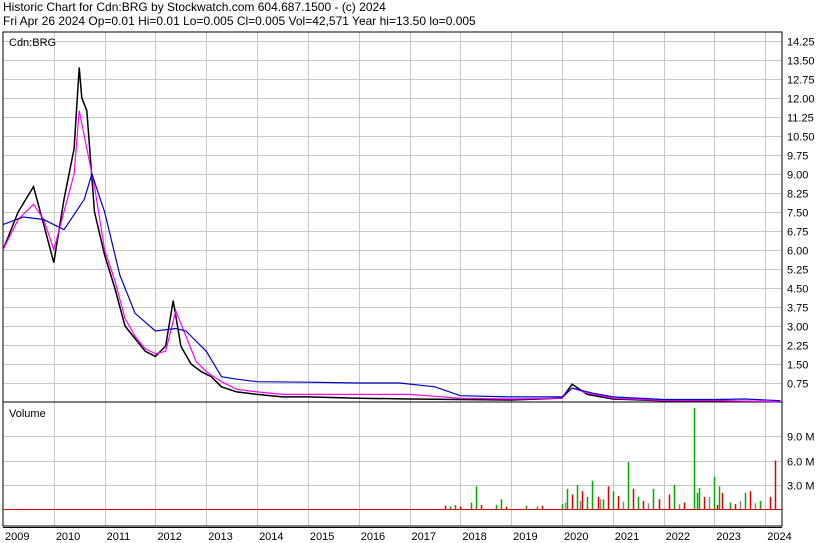 Image resolution: width=830 pixels, height=543 pixels. Describe the element at coordinates (797, 176) in the screenshot. I see `price-tick-label: 9.00` at that location.